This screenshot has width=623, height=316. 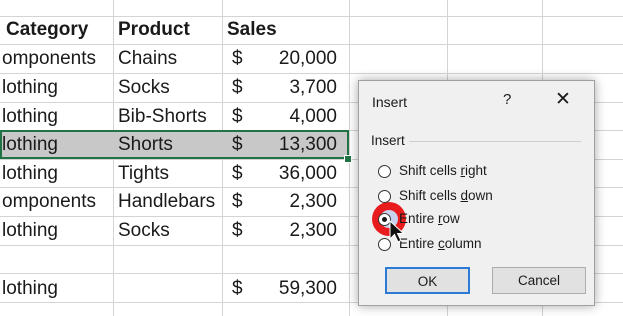 I want to click on option-label: Entire column, so click(x=440, y=243).